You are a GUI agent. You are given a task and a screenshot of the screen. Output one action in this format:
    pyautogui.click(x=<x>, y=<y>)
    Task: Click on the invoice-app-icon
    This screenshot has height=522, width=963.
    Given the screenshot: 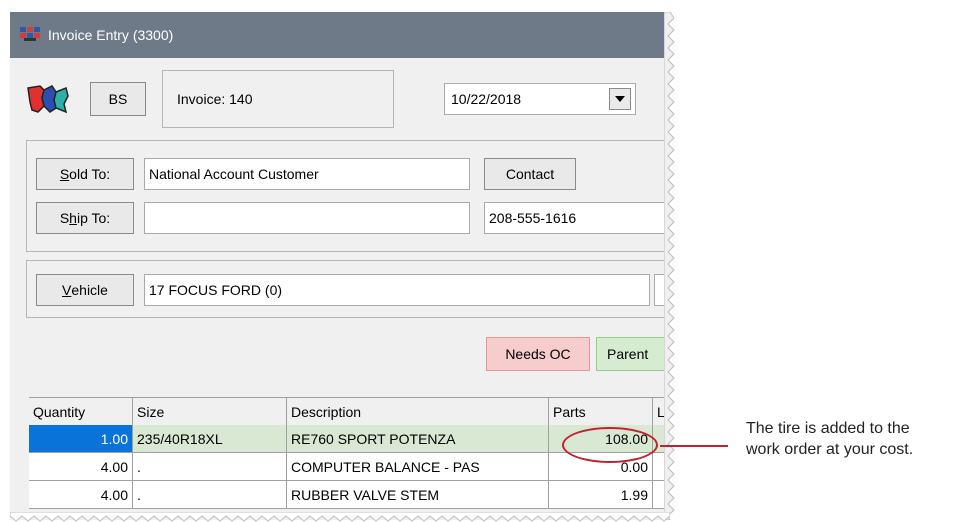 What is the action you would take?
    pyautogui.click(x=30, y=34)
    